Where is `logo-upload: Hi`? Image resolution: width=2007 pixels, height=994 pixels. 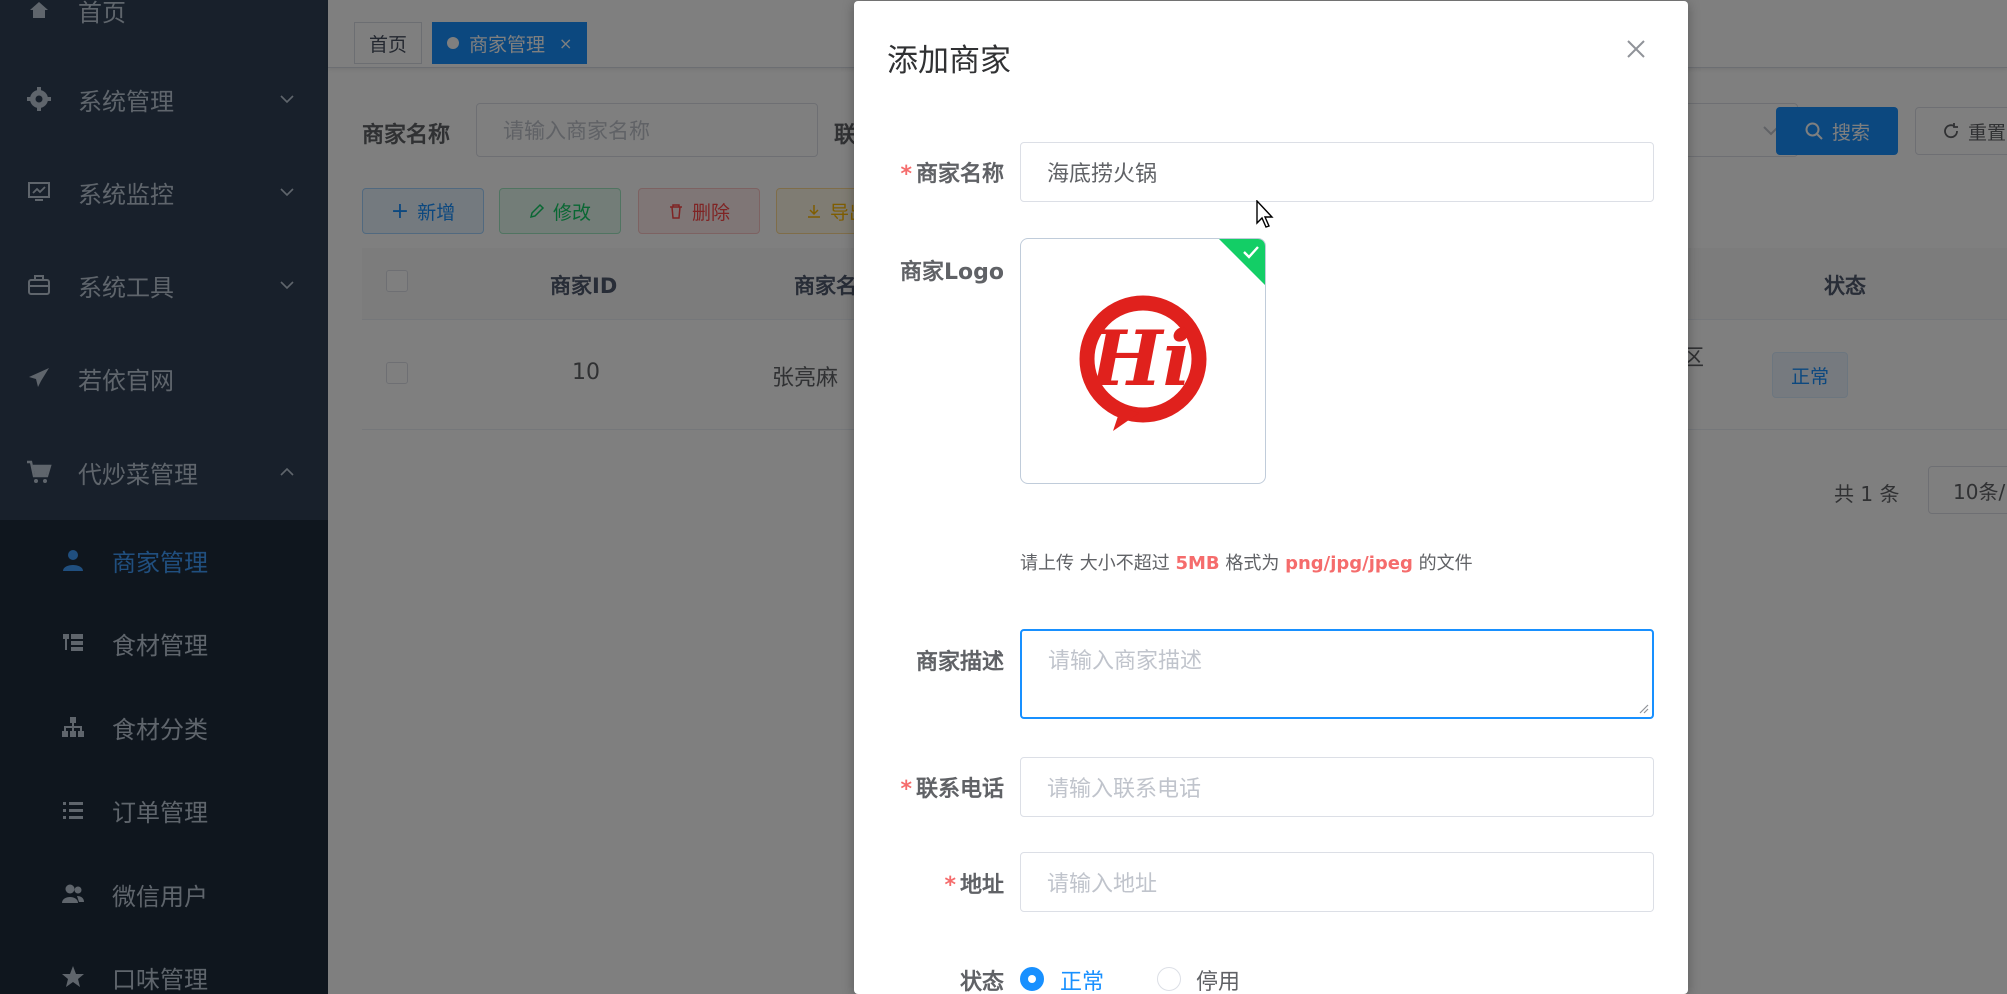
logo-upload: Hi is located at coordinates (1143, 361).